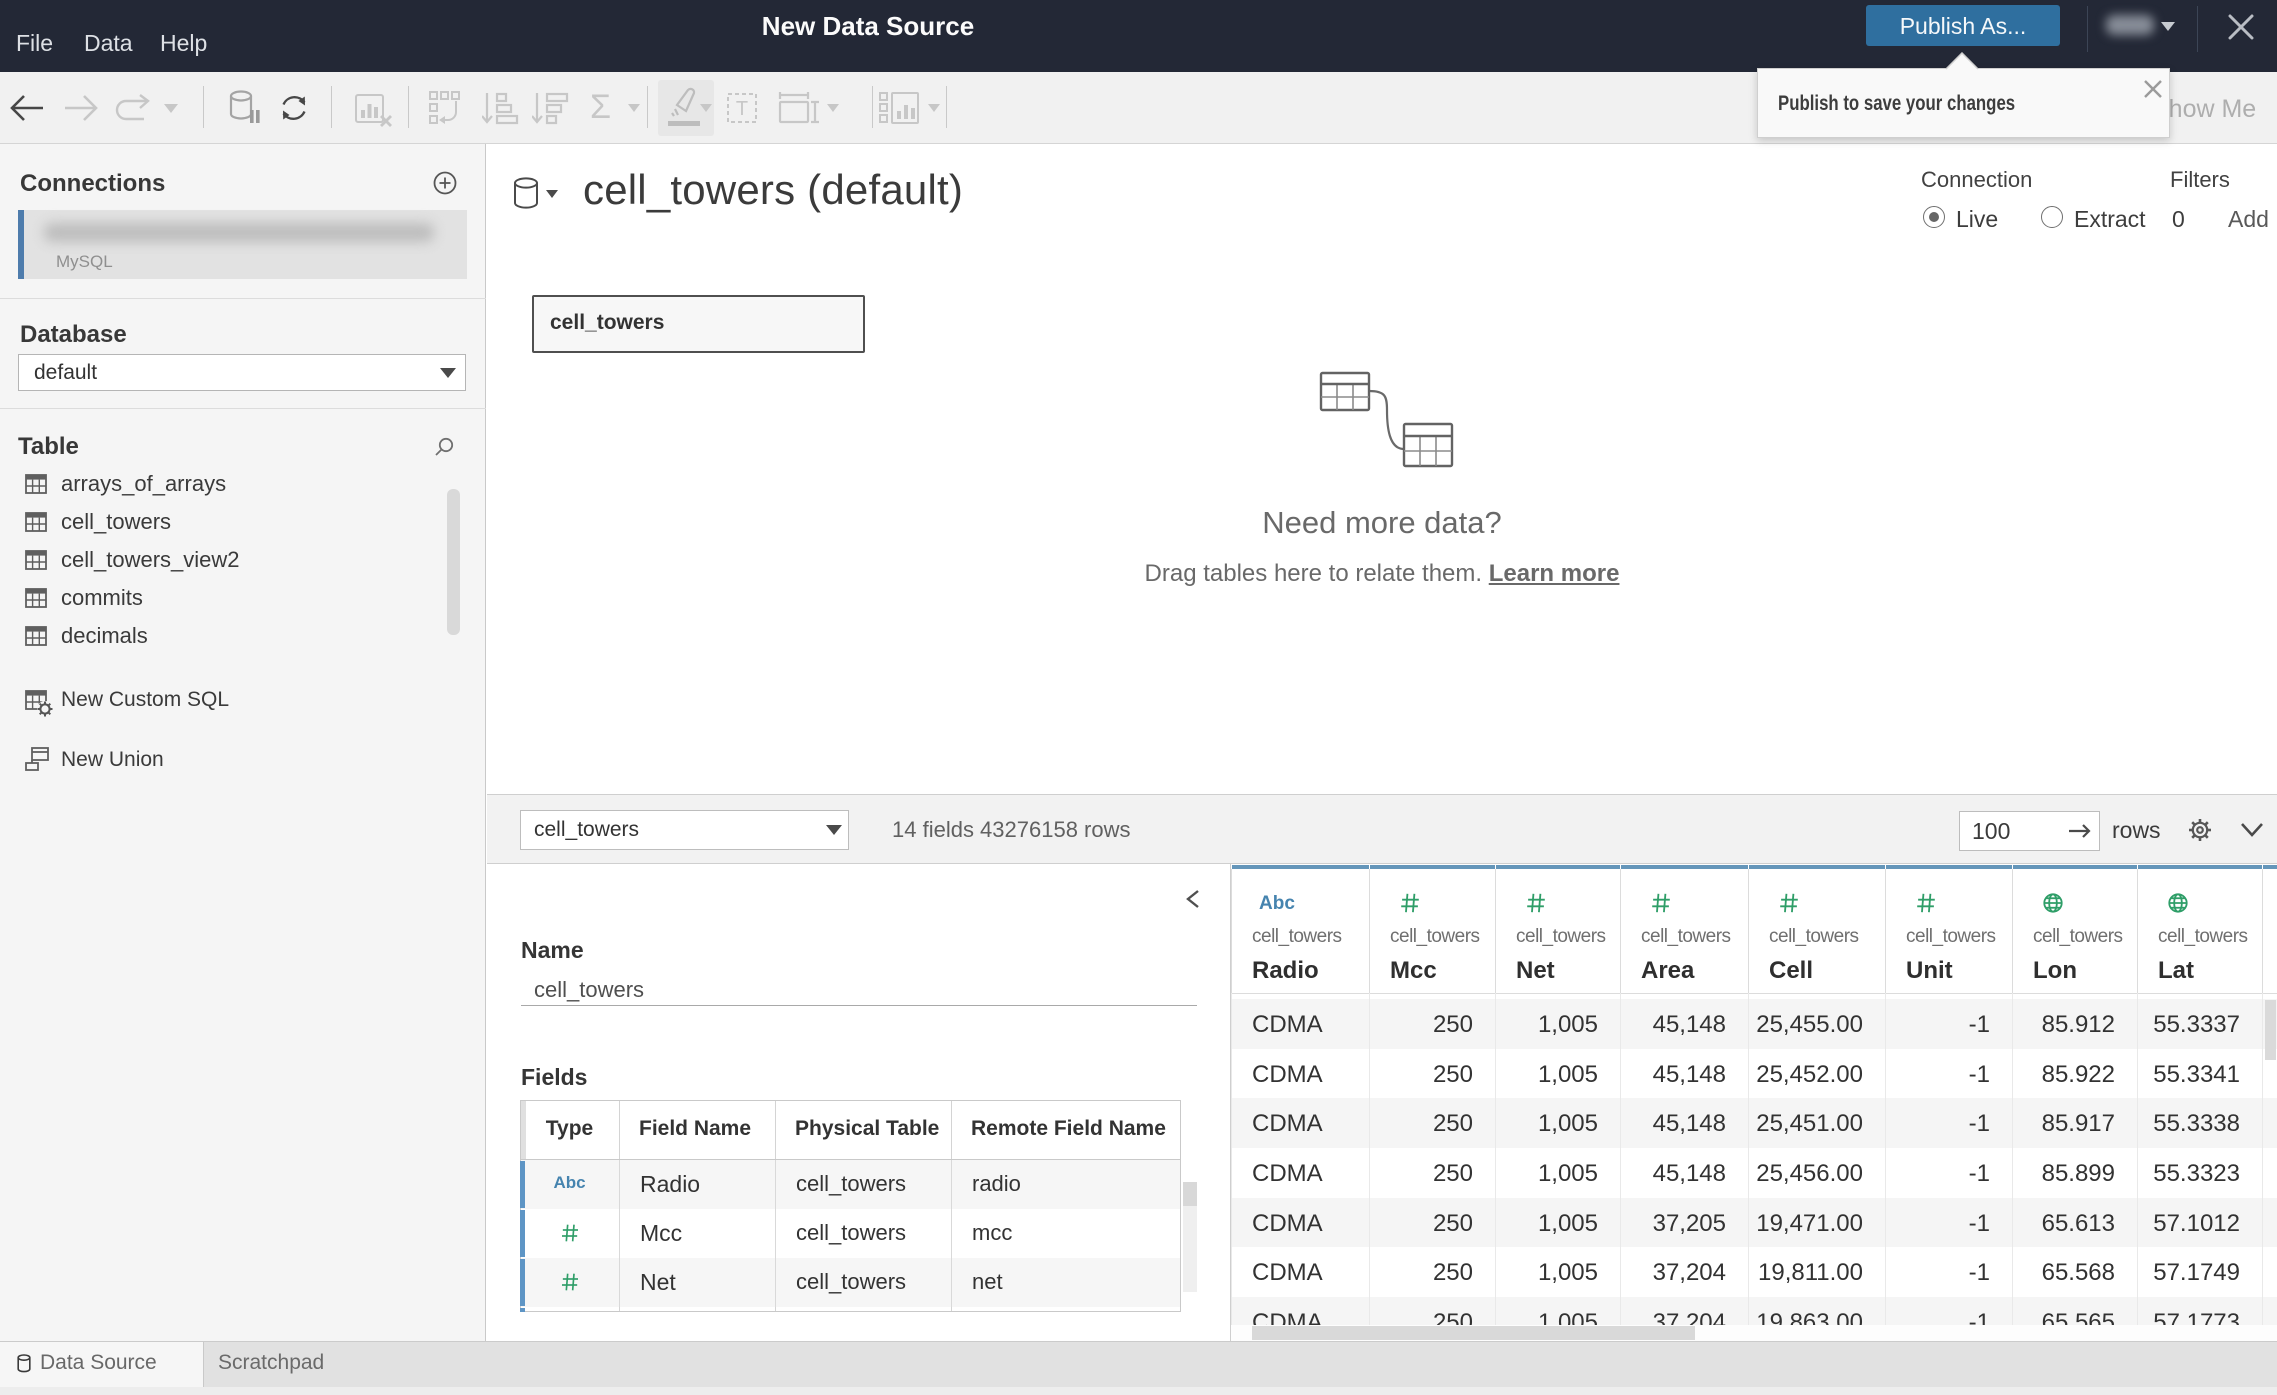 This screenshot has width=2277, height=1395. I want to click on svg-text: T, so click(742, 109).